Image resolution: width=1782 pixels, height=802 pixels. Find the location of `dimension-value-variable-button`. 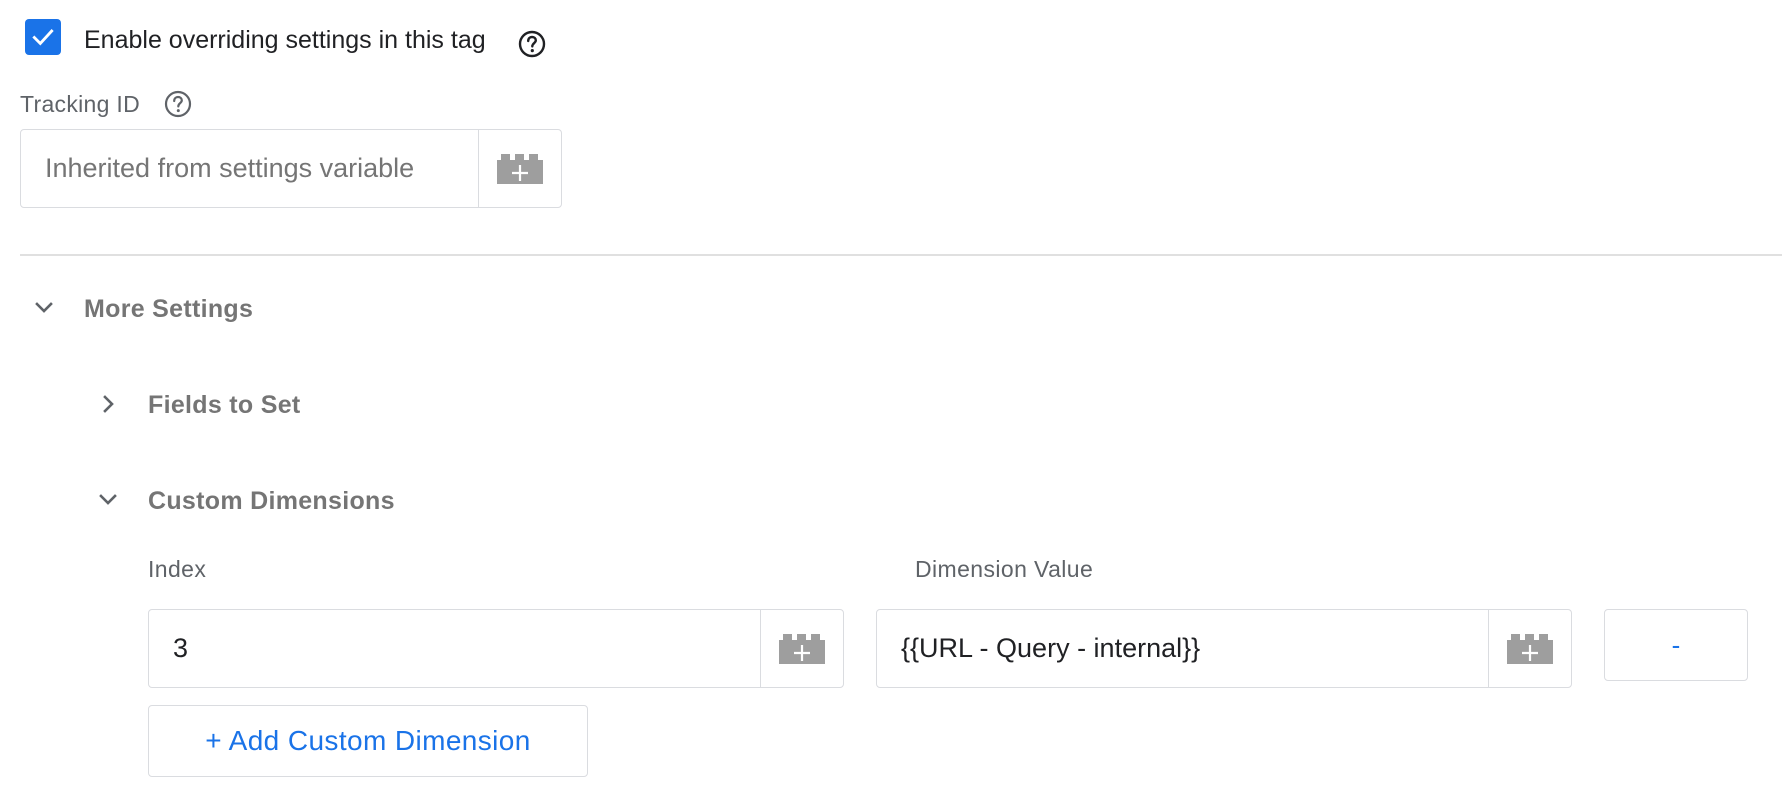

dimension-value-variable-button is located at coordinates (1529, 648).